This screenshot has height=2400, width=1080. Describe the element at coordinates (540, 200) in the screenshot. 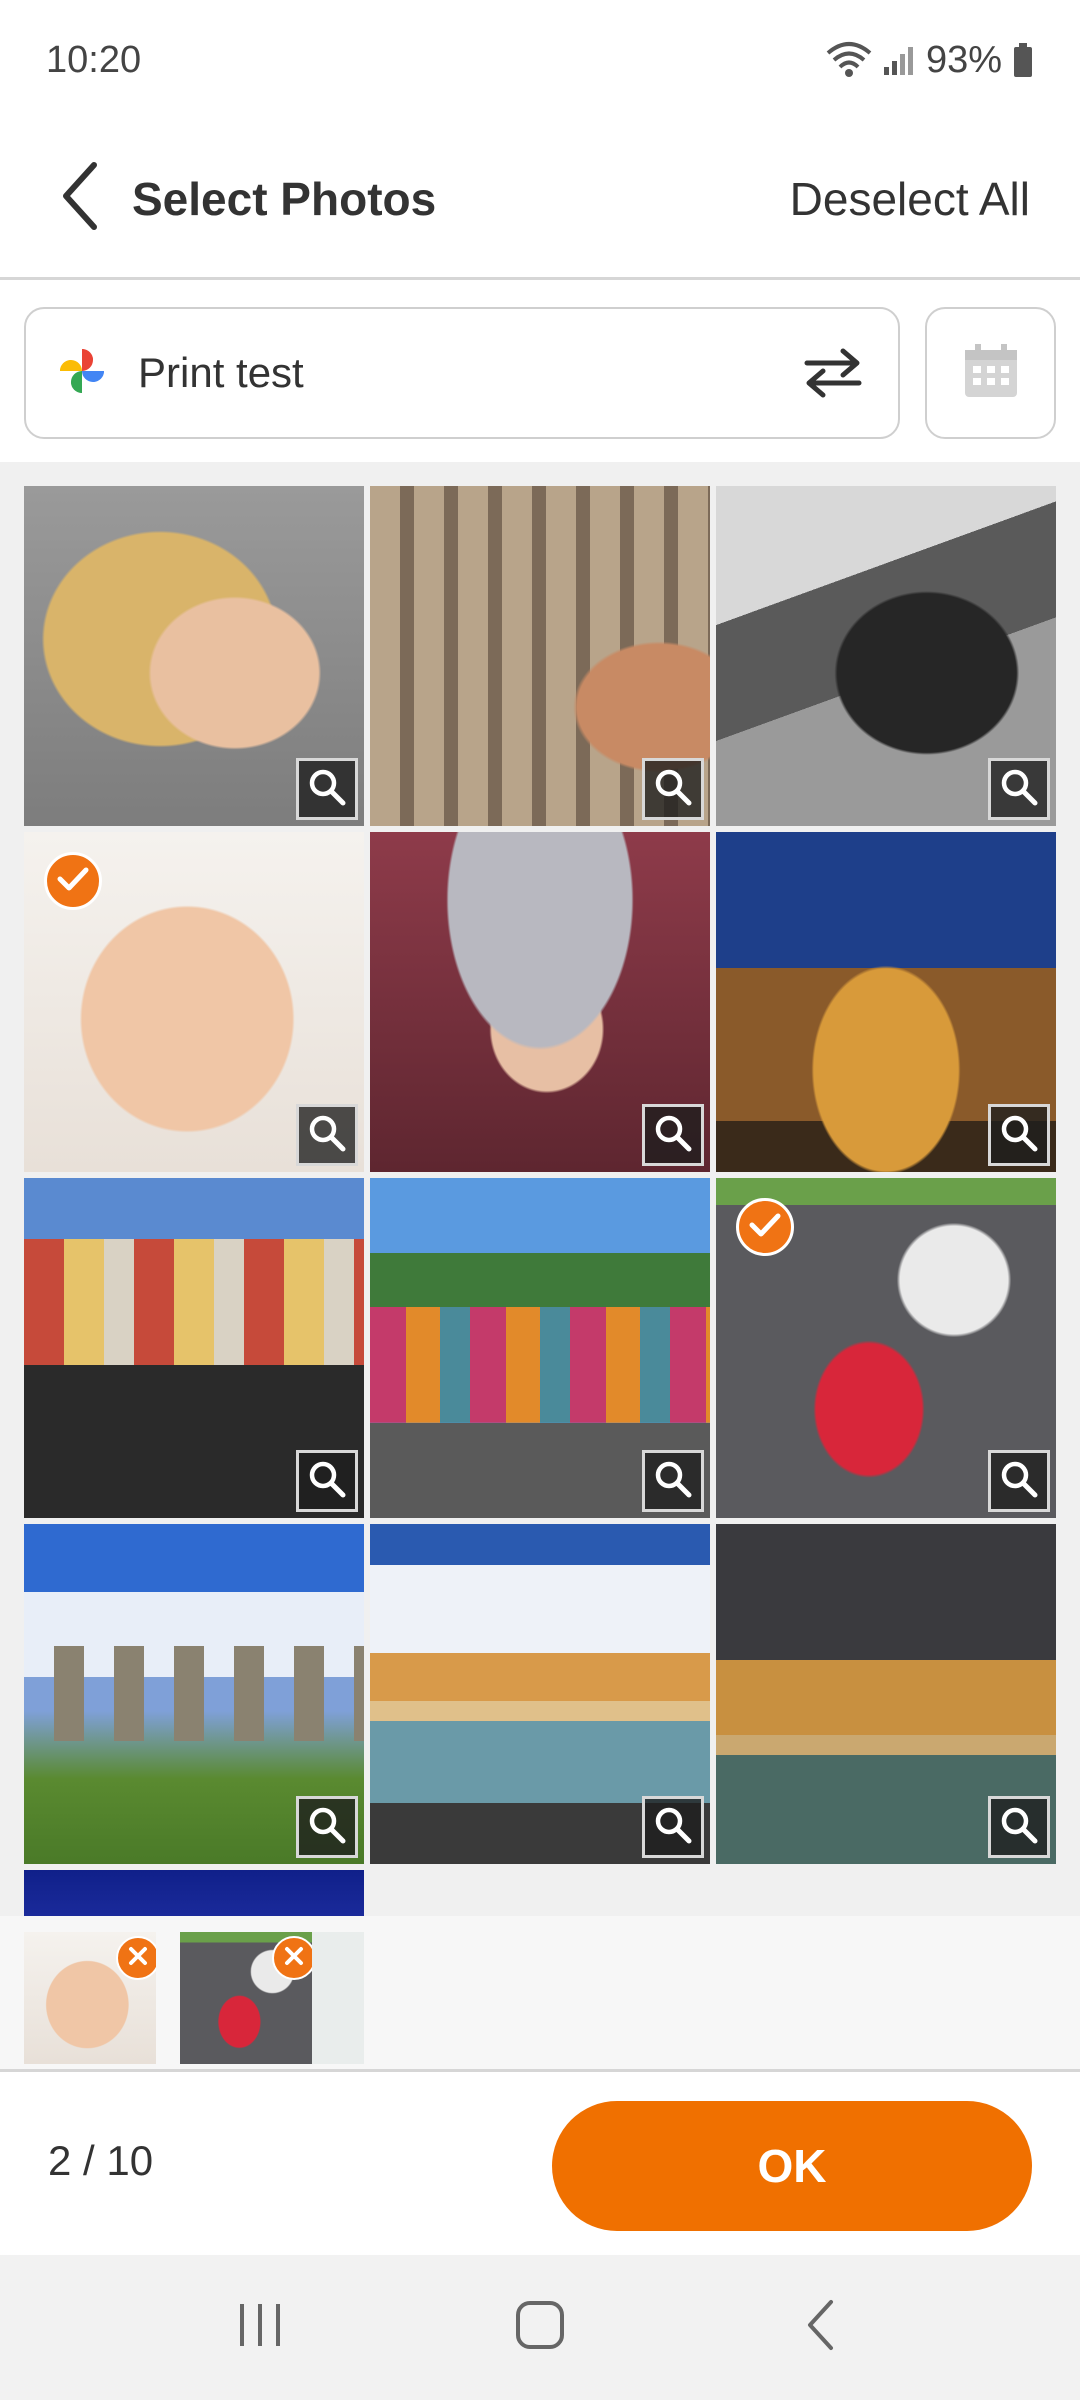

I see `app-header: Select Photos Deselect All` at that location.